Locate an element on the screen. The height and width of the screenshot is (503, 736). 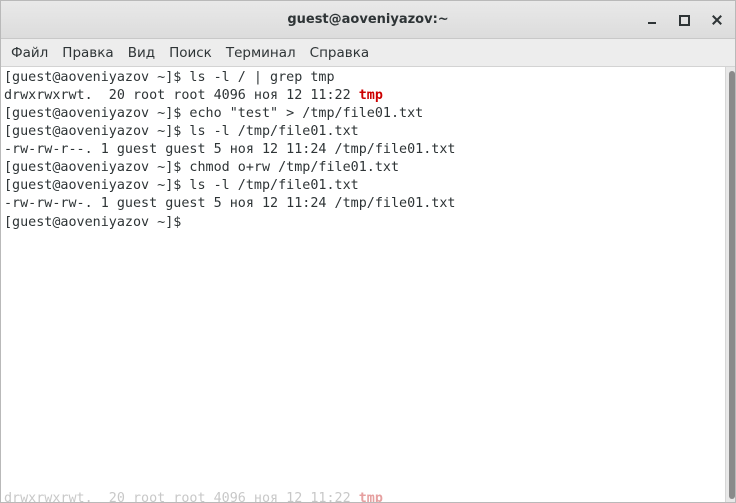
menu-terminal: Терминал is located at coordinates (261, 53).